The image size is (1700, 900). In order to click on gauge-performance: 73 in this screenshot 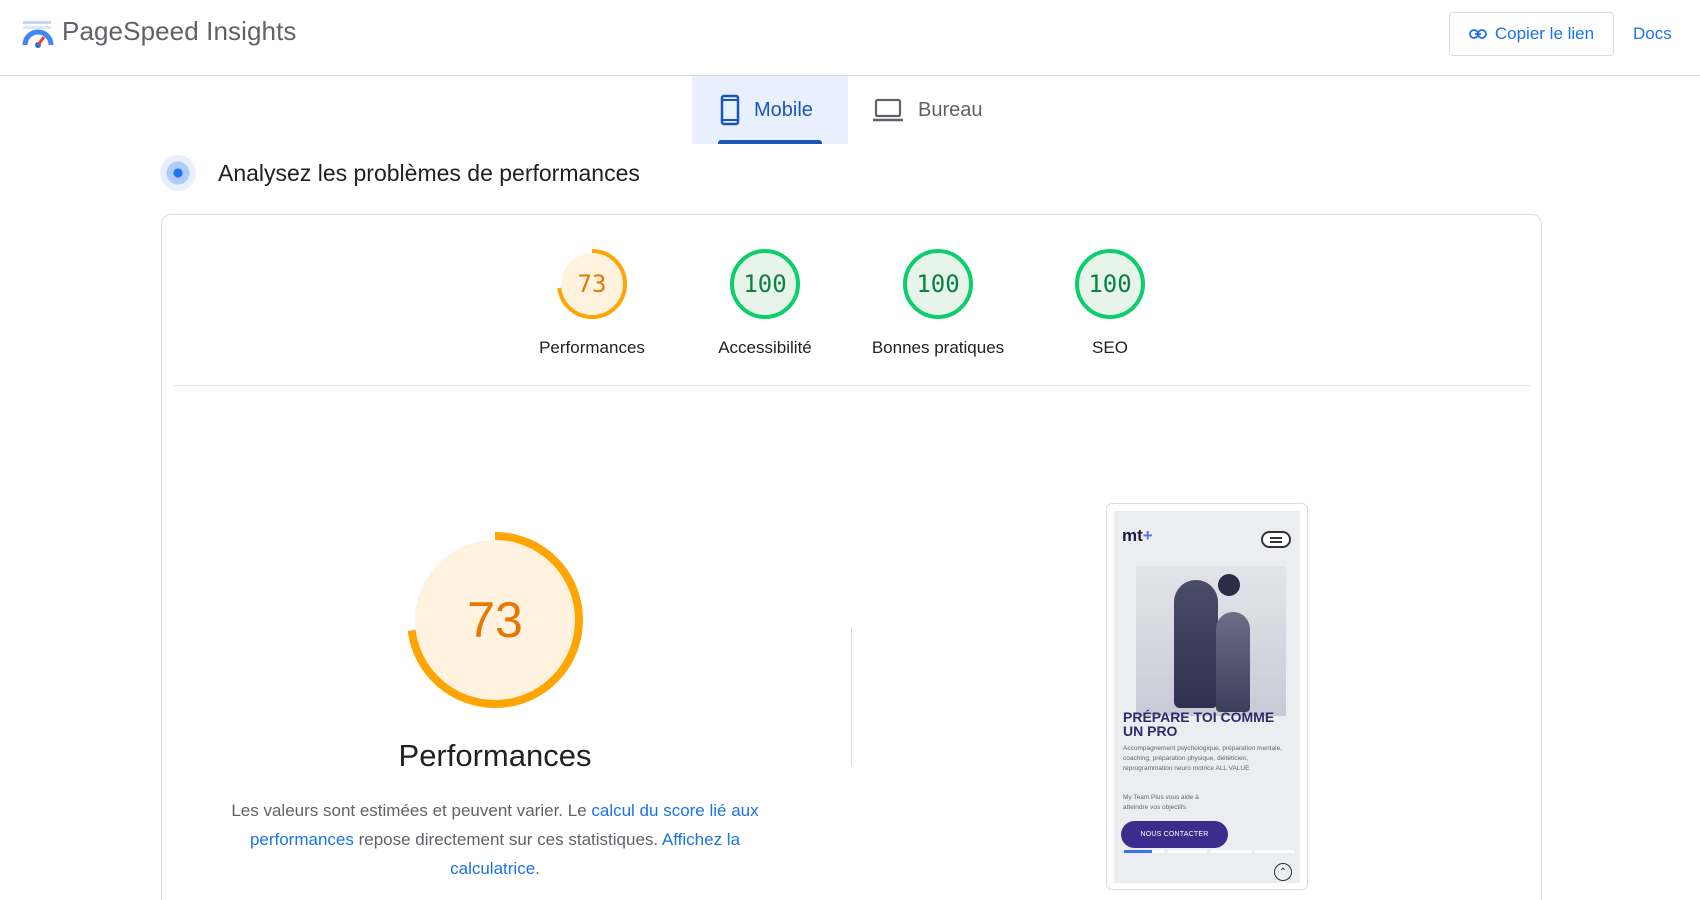, I will do `click(592, 284)`.